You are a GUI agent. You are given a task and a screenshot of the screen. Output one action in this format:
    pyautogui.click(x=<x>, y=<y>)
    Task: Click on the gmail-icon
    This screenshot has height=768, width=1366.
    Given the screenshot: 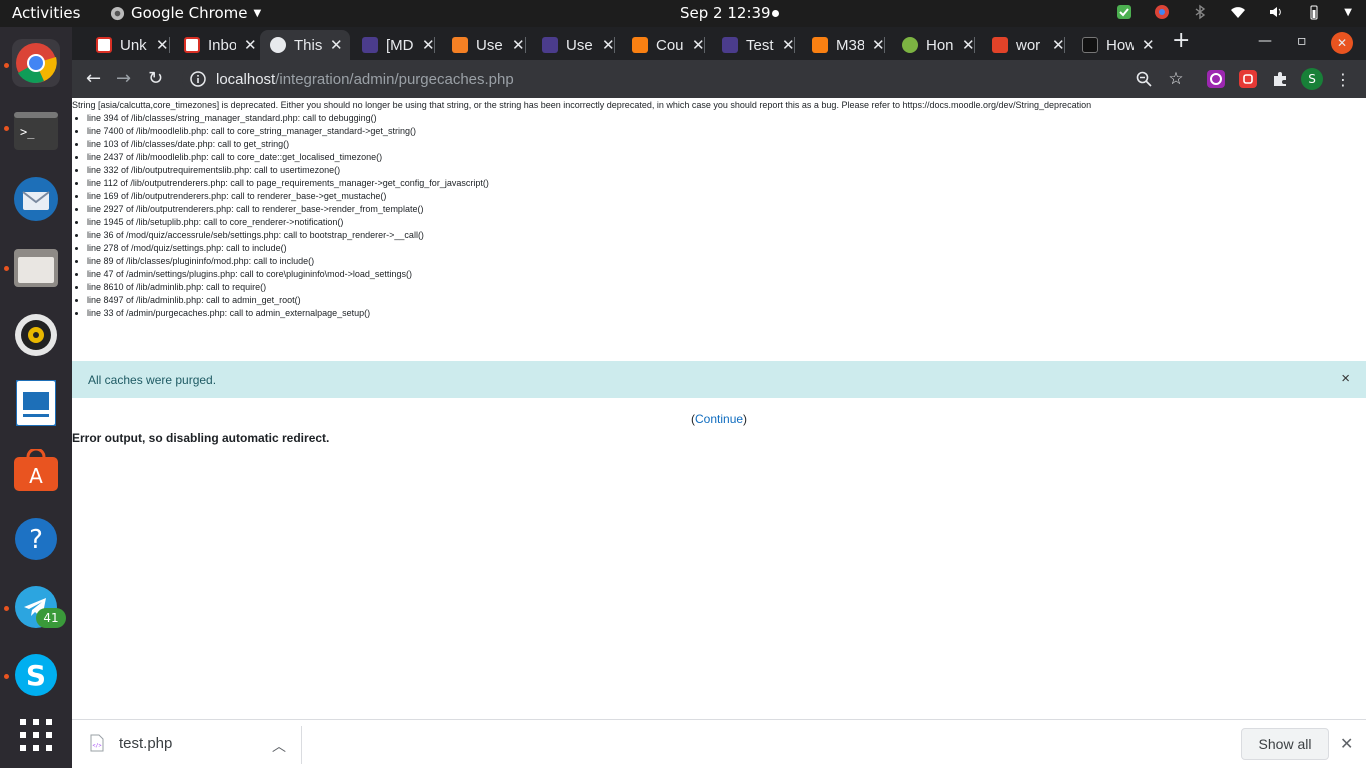 What is the action you would take?
    pyautogui.click(x=104, y=45)
    